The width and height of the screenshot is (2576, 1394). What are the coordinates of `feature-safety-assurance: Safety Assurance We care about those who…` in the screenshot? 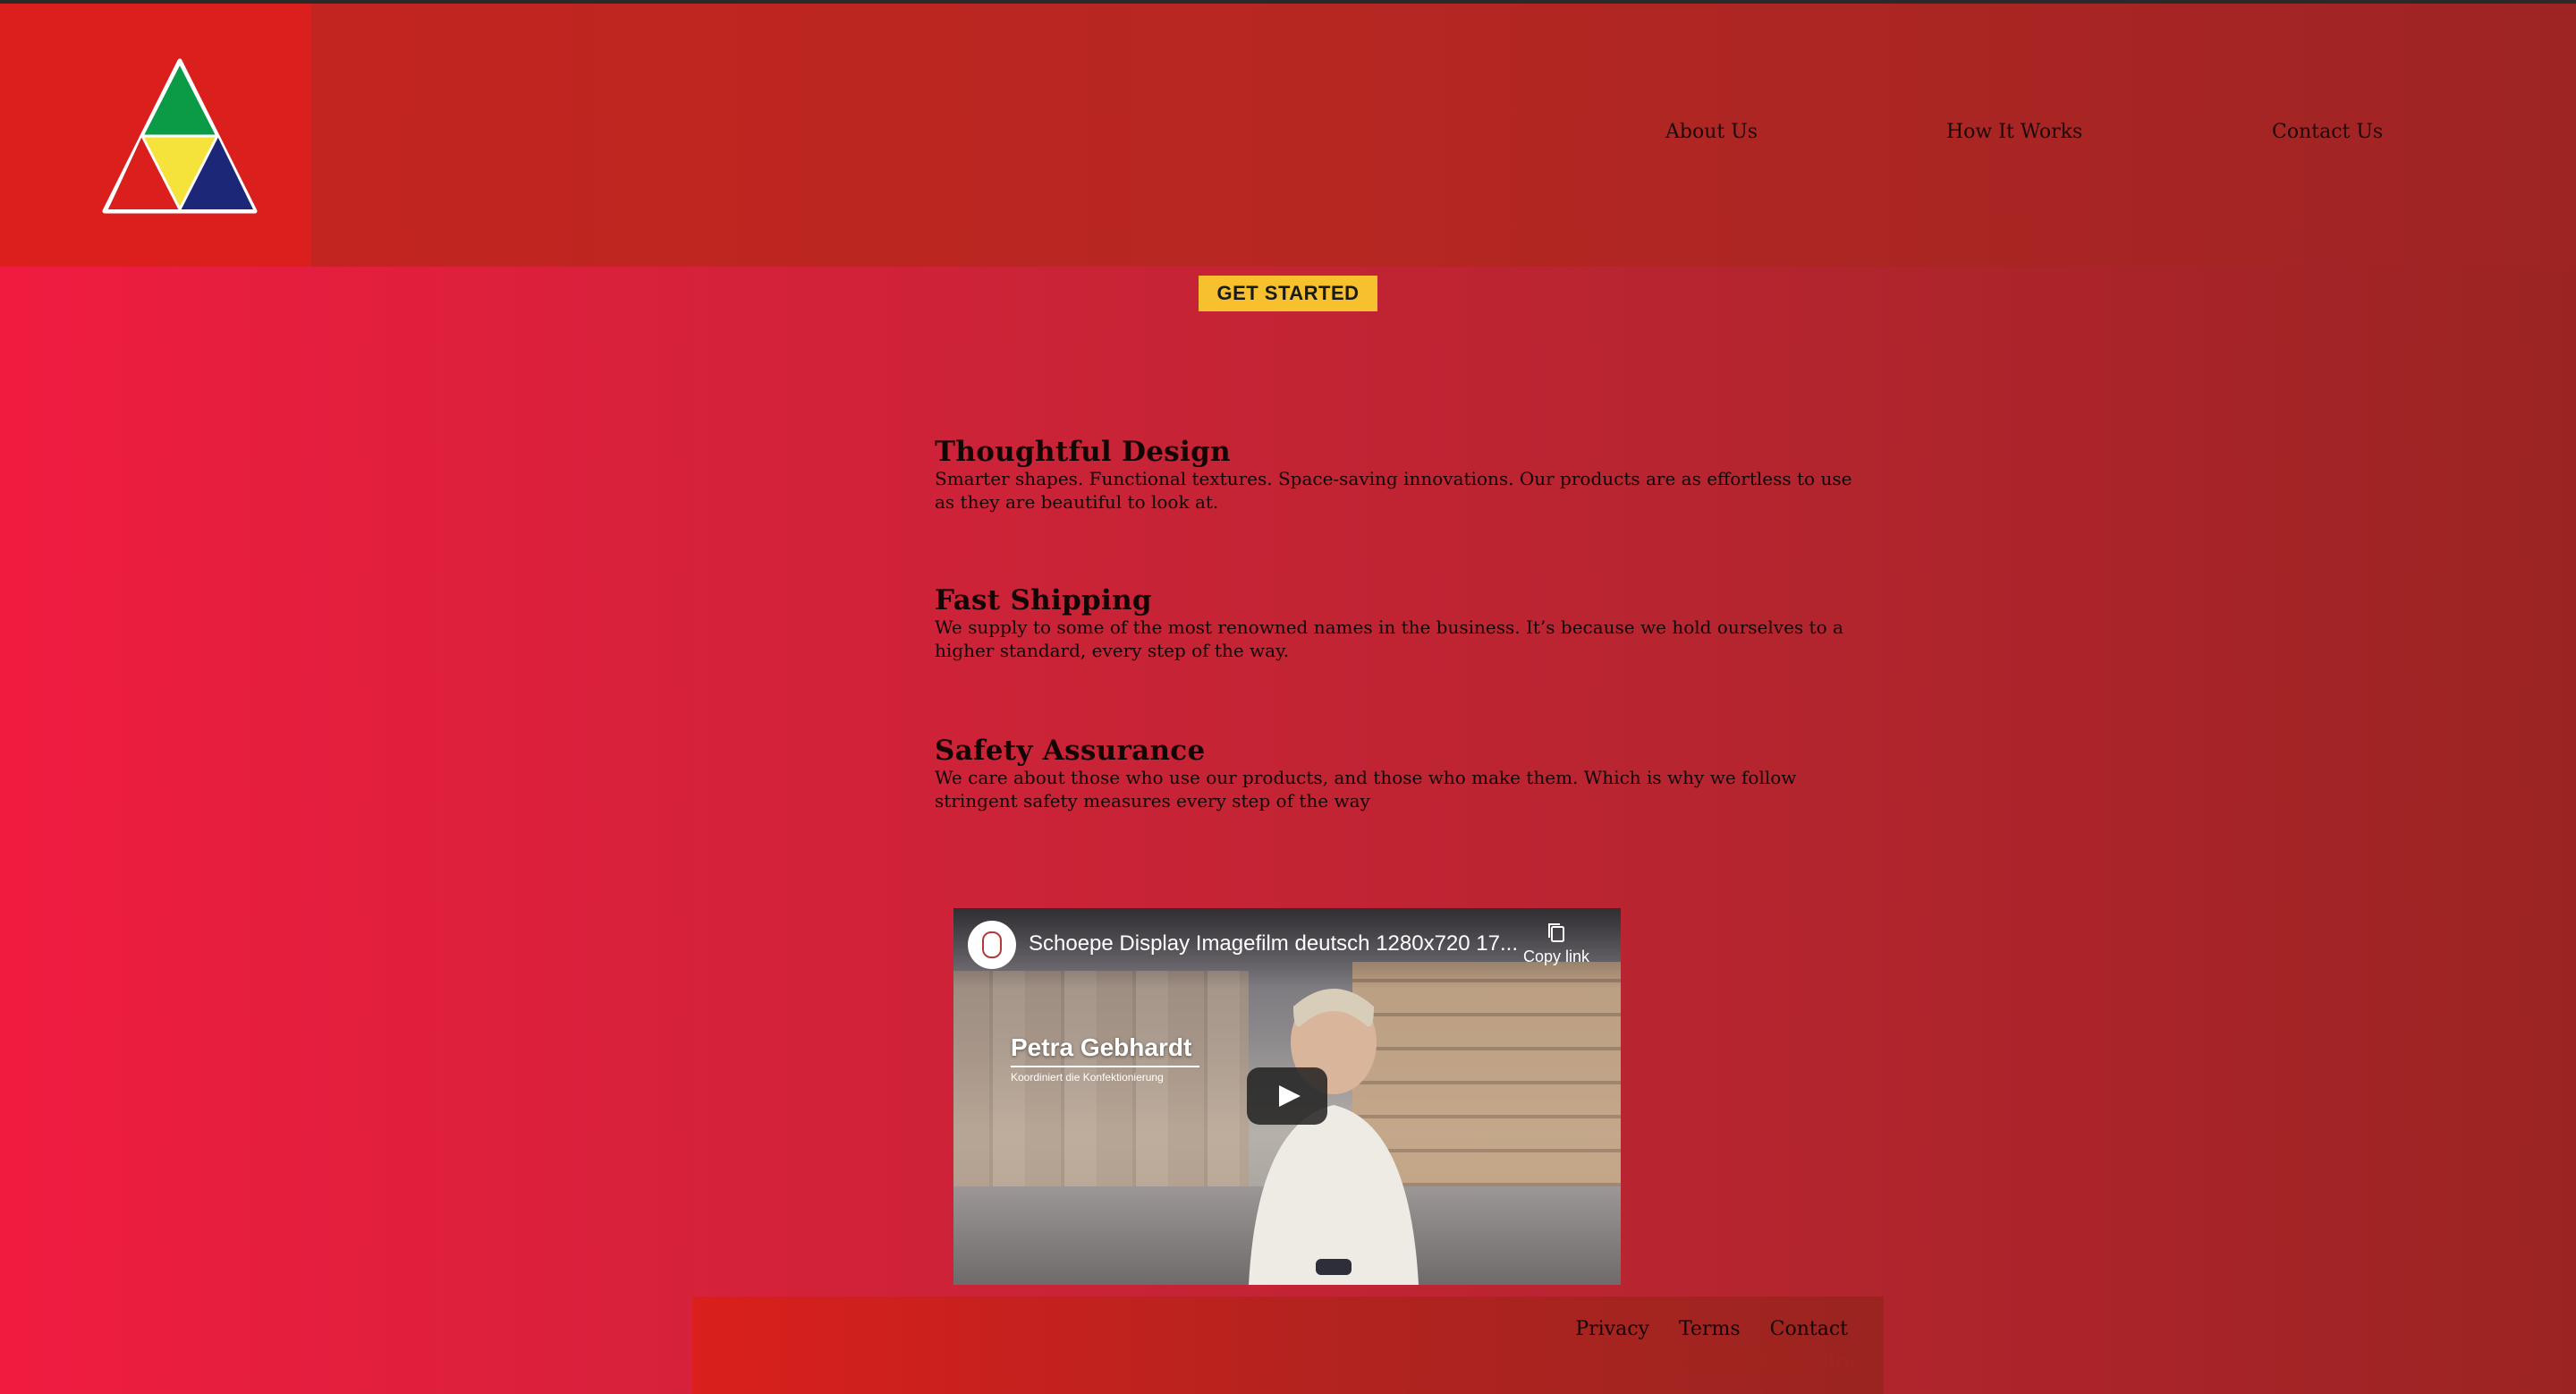 It's located at (1404, 773).